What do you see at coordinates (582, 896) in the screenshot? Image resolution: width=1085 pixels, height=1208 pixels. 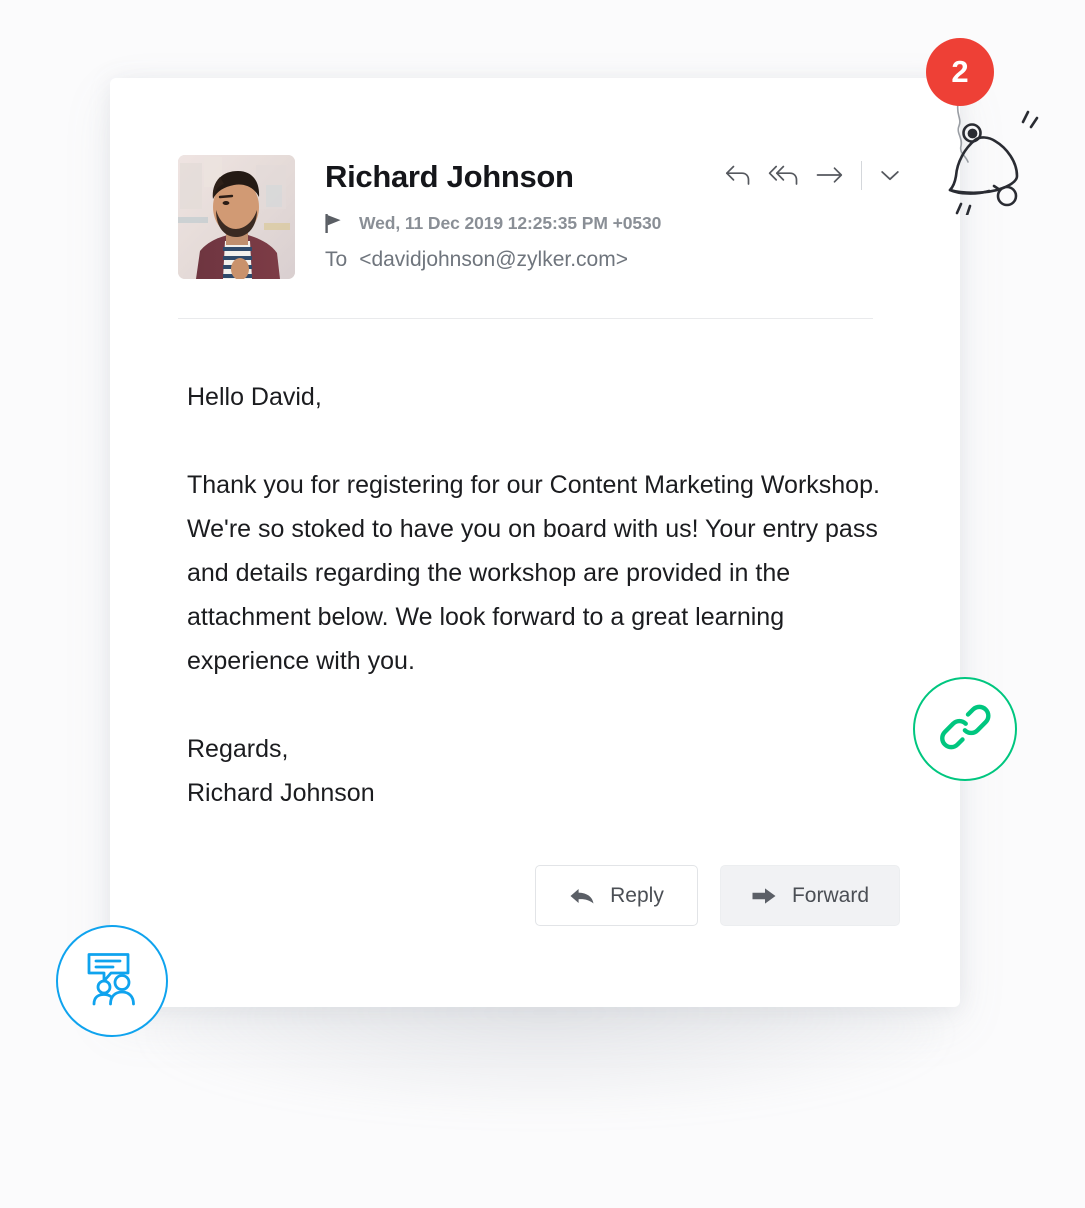 I see `reply-arrow-icon` at bounding box center [582, 896].